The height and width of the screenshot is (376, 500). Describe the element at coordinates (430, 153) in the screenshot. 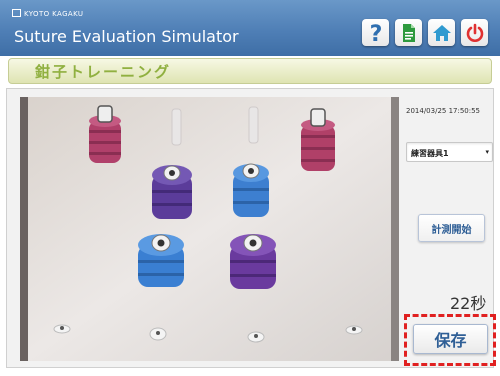

I see `device-select-value: 練習器具1` at that location.